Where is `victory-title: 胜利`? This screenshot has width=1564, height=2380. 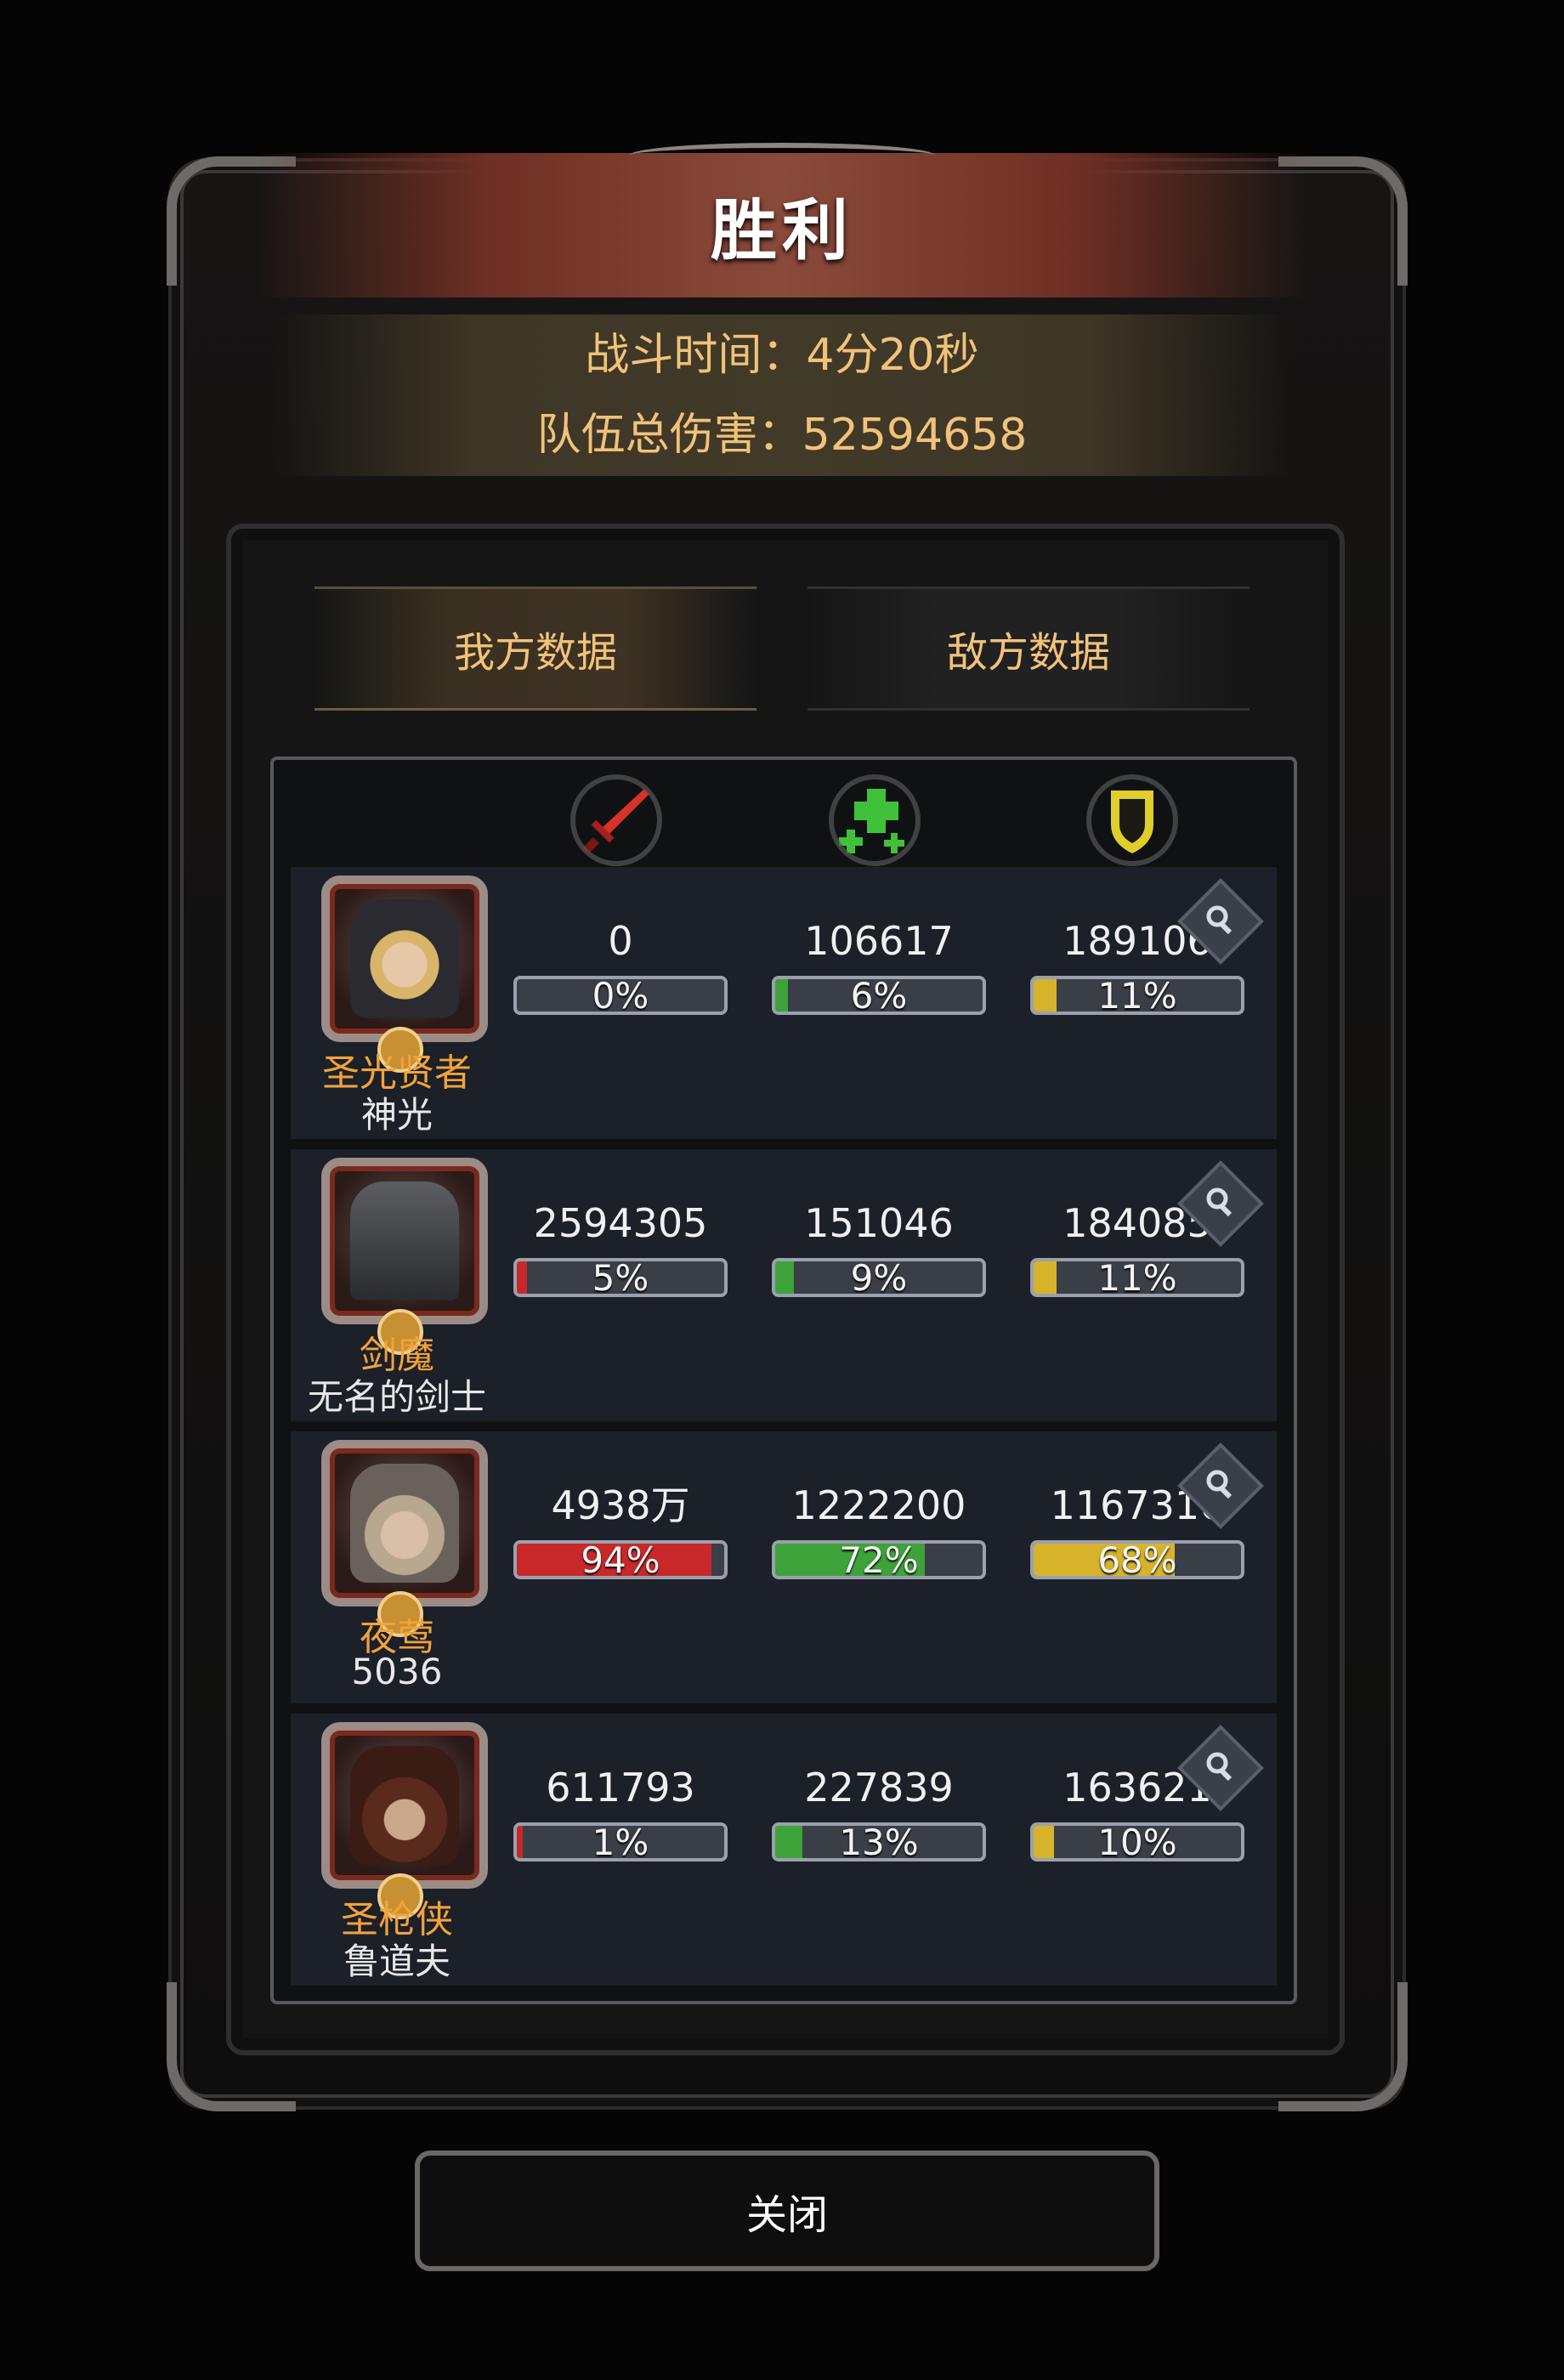
victory-title: 胜利 is located at coordinates (781, 231).